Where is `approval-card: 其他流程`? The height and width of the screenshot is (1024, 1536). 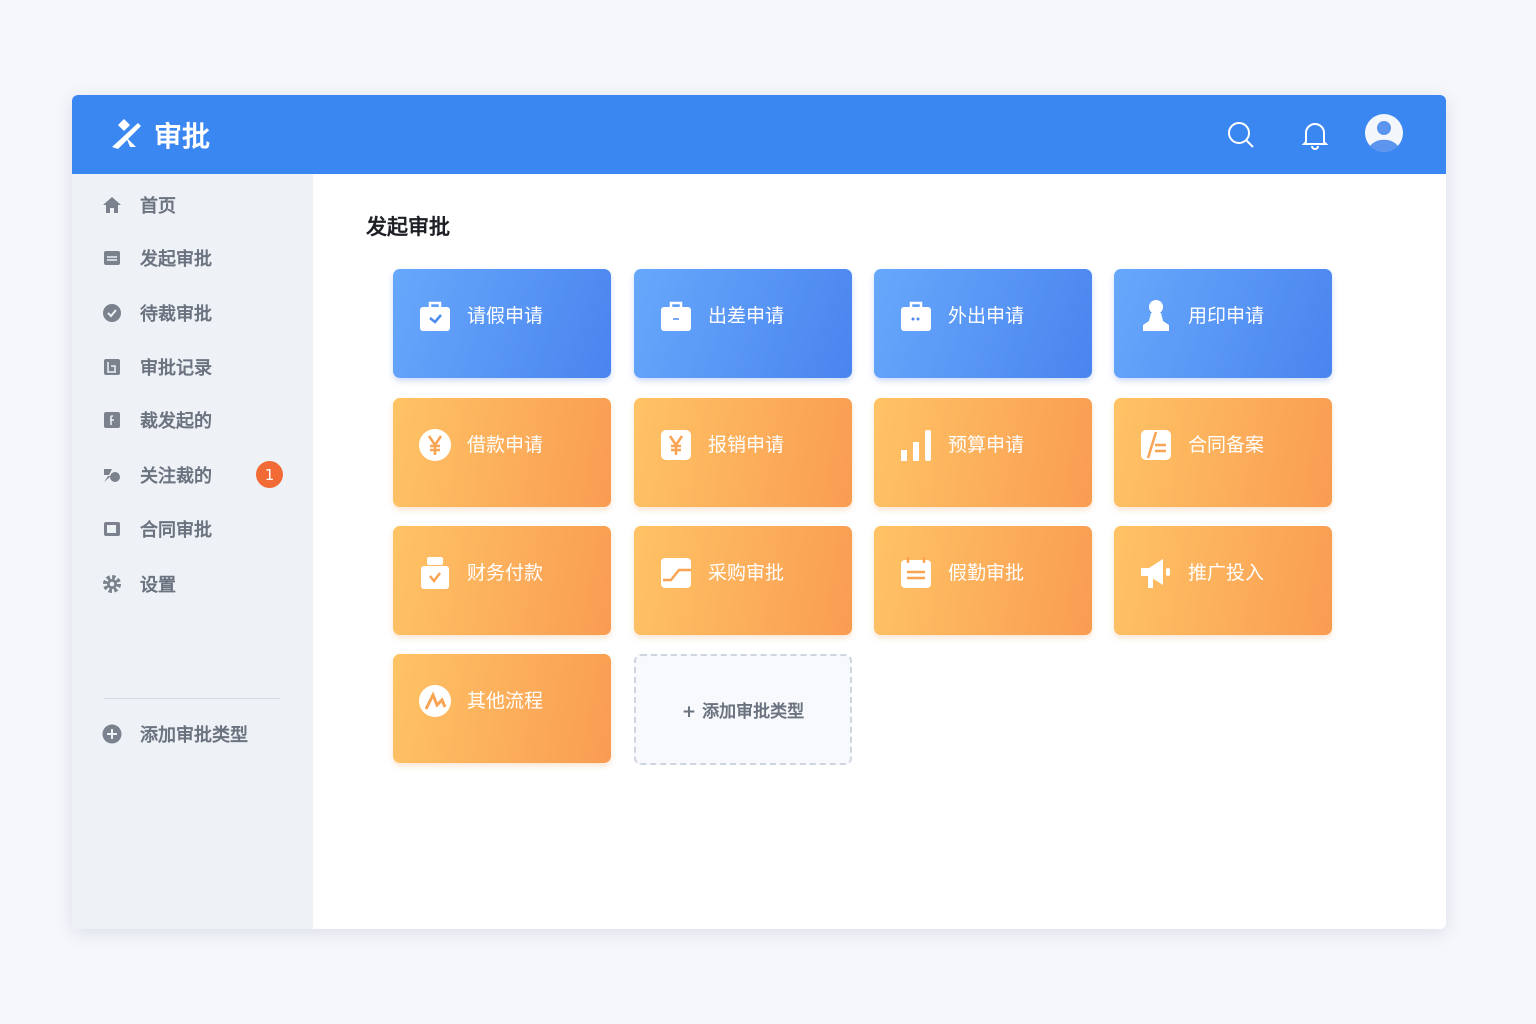
approval-card: 其他流程 is located at coordinates (502, 708).